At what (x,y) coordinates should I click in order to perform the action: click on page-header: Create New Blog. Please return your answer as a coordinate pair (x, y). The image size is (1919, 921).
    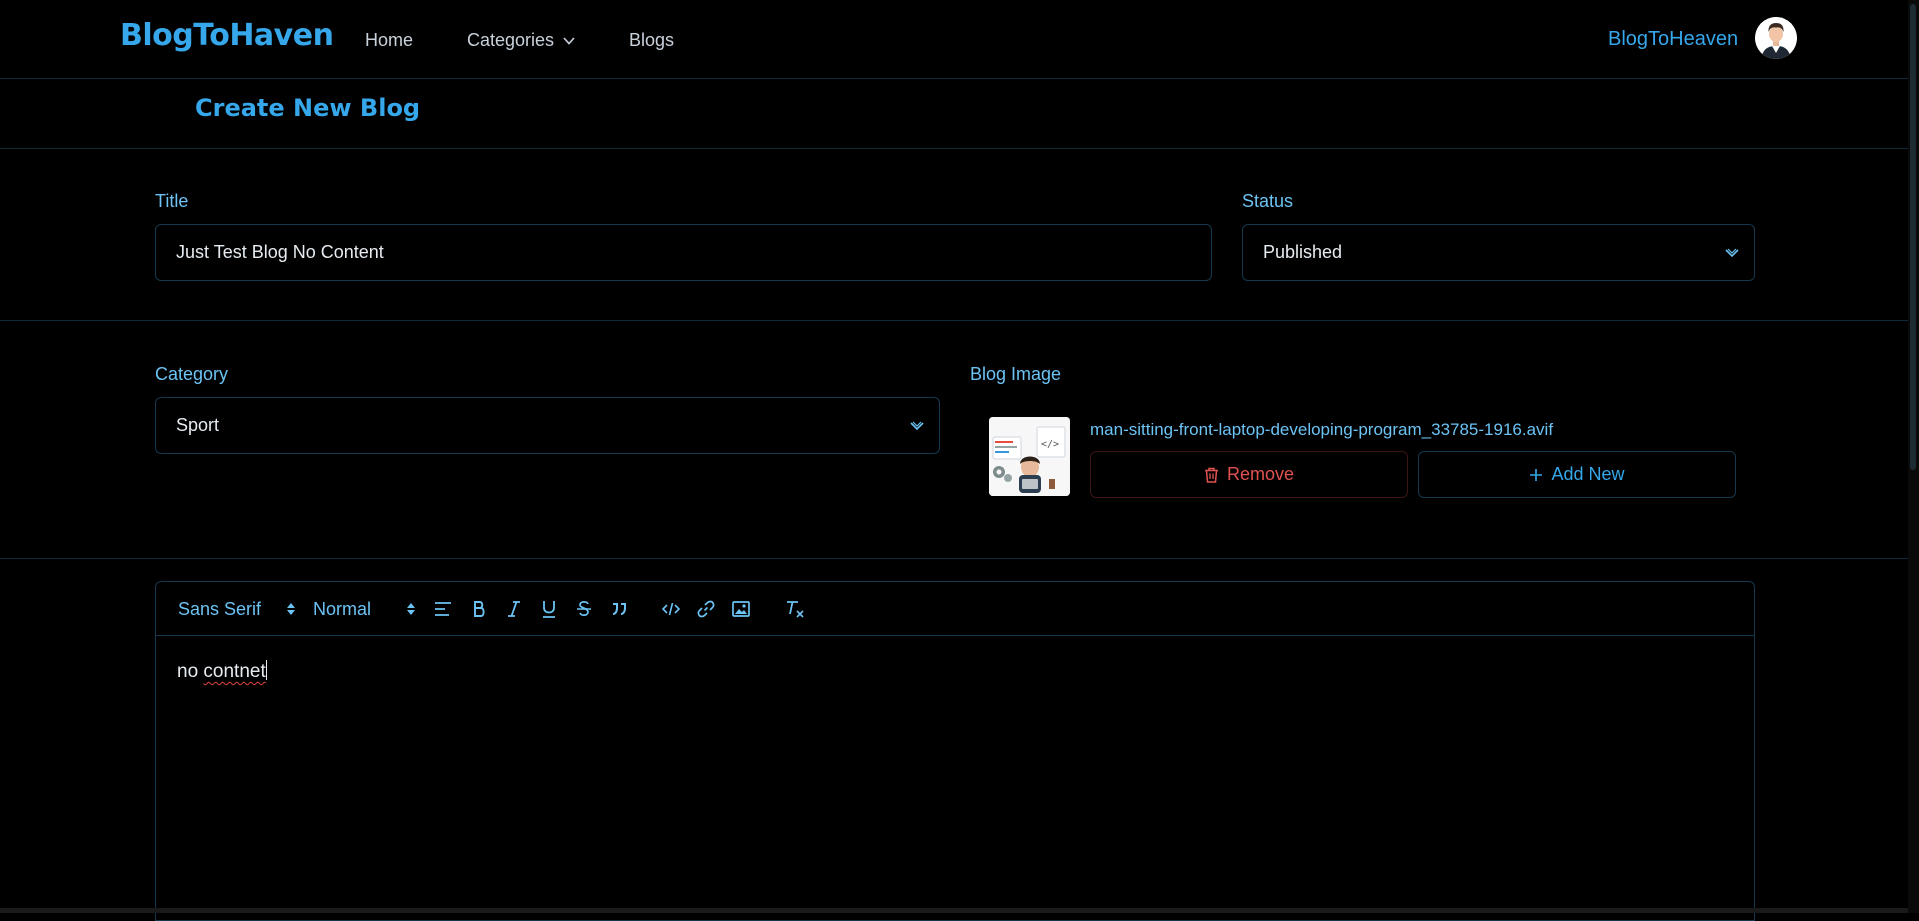
    Looking at the image, I should click on (954, 114).